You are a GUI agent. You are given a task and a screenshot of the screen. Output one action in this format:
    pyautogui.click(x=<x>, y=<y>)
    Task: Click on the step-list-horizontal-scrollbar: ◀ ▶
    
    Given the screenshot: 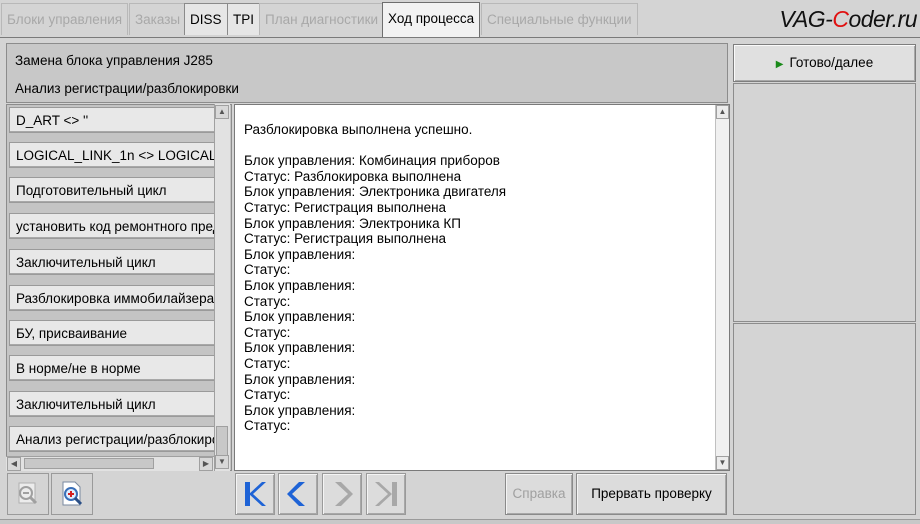 What is the action you would take?
    pyautogui.click(x=110, y=463)
    